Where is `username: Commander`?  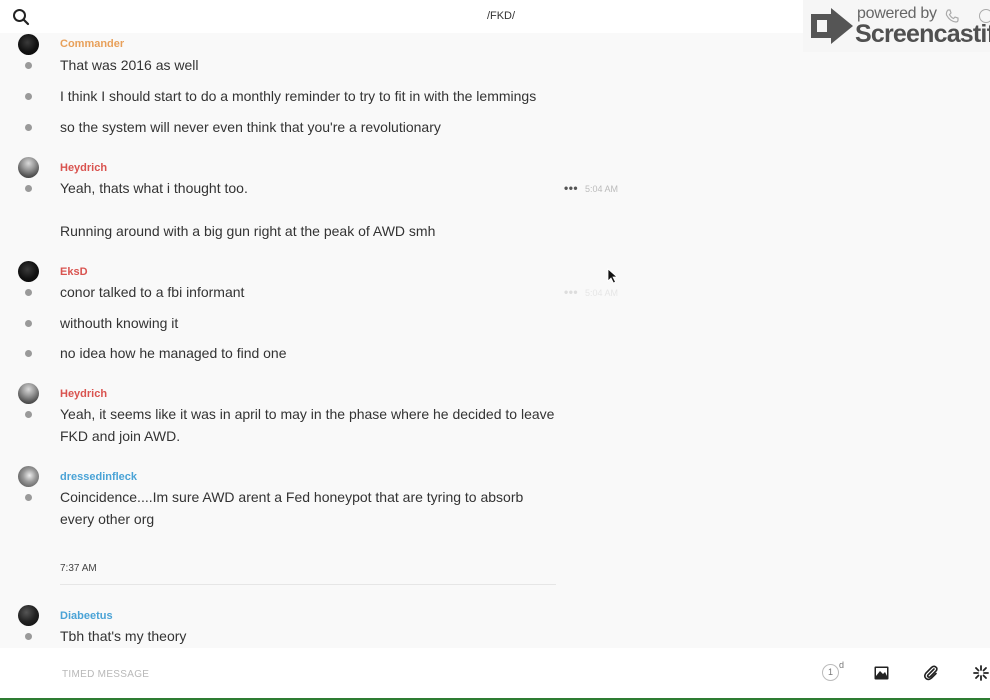
username: Commander is located at coordinates (92, 44).